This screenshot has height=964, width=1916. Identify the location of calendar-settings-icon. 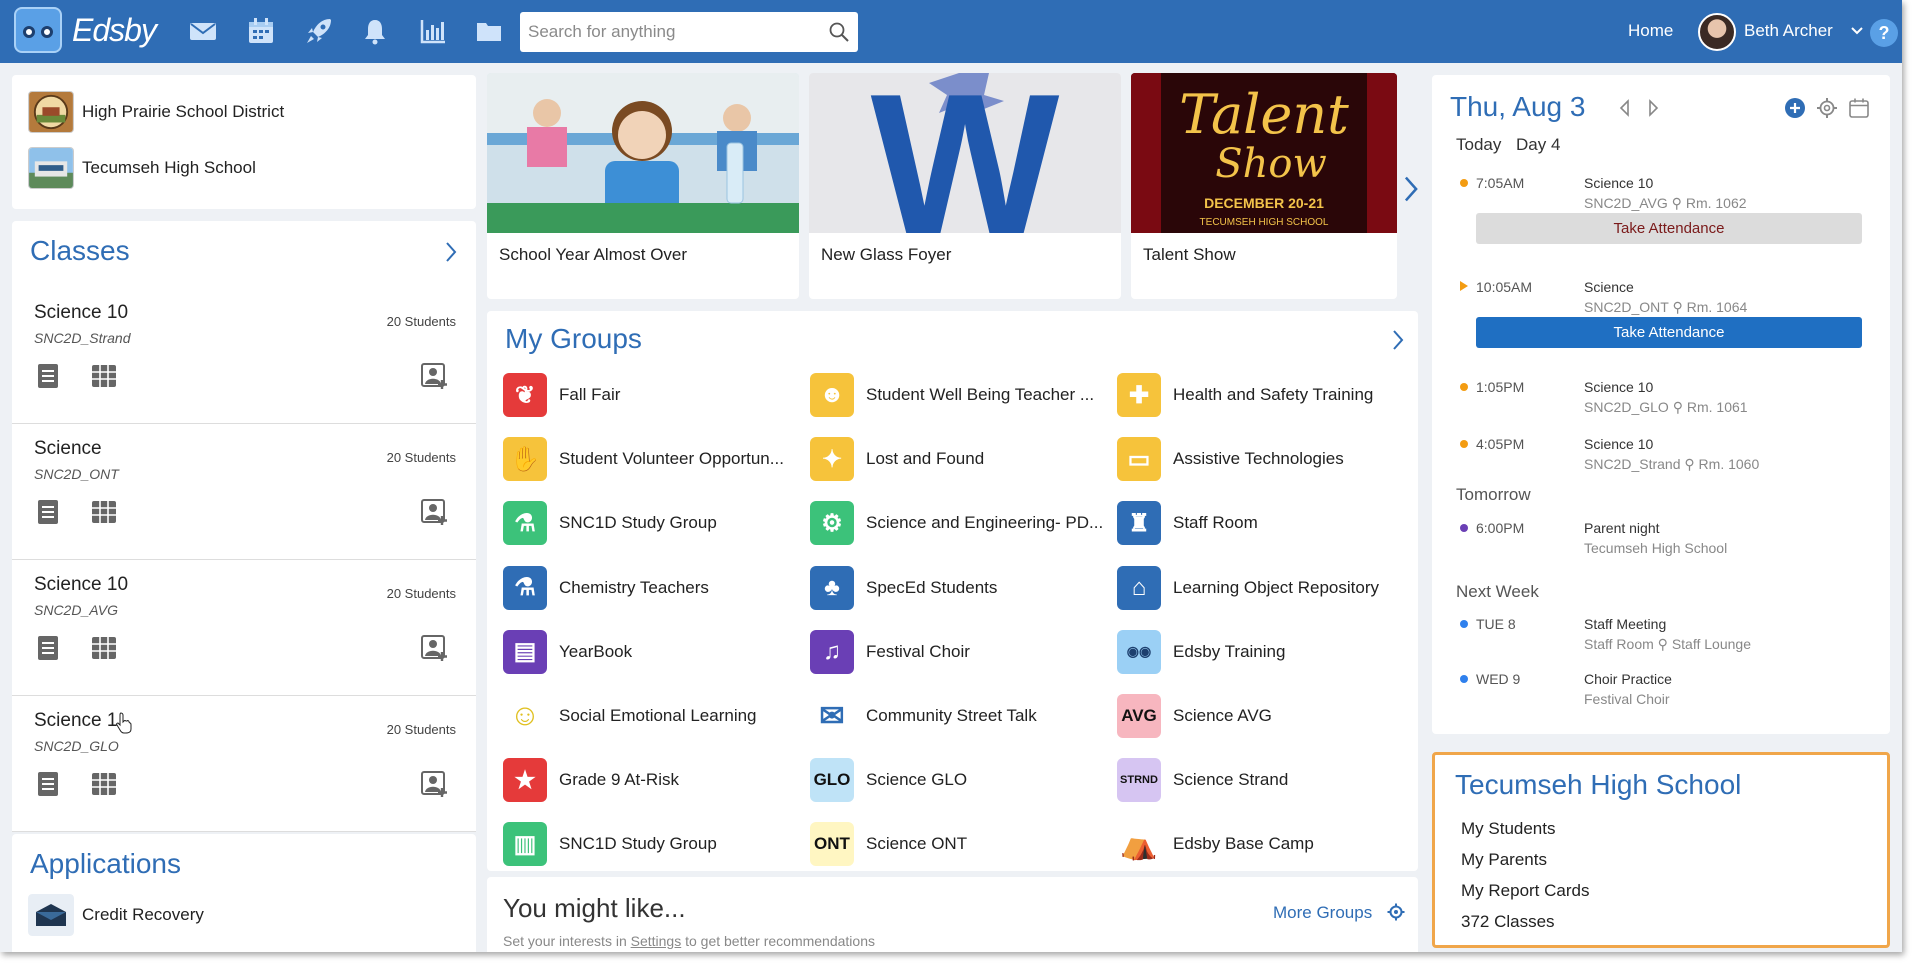
(1827, 108).